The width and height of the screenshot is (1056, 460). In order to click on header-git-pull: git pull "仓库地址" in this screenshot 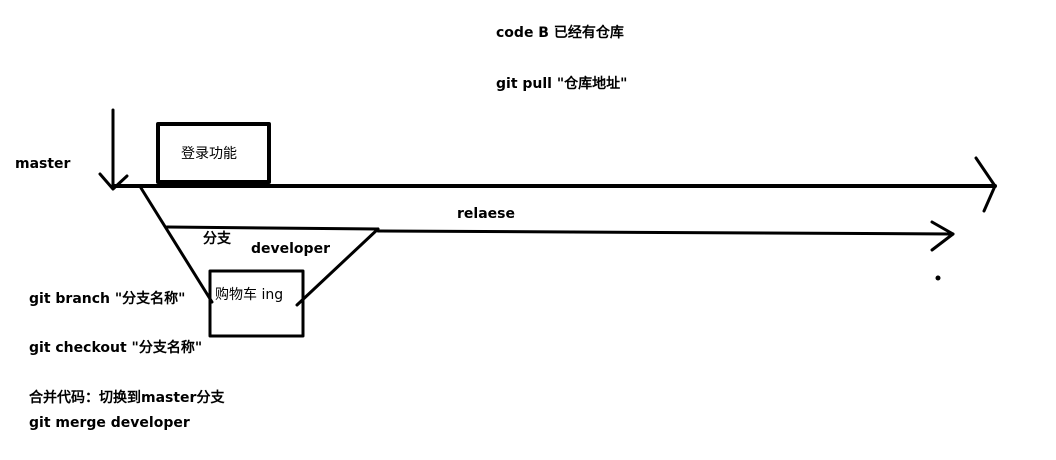, I will do `click(562, 84)`.